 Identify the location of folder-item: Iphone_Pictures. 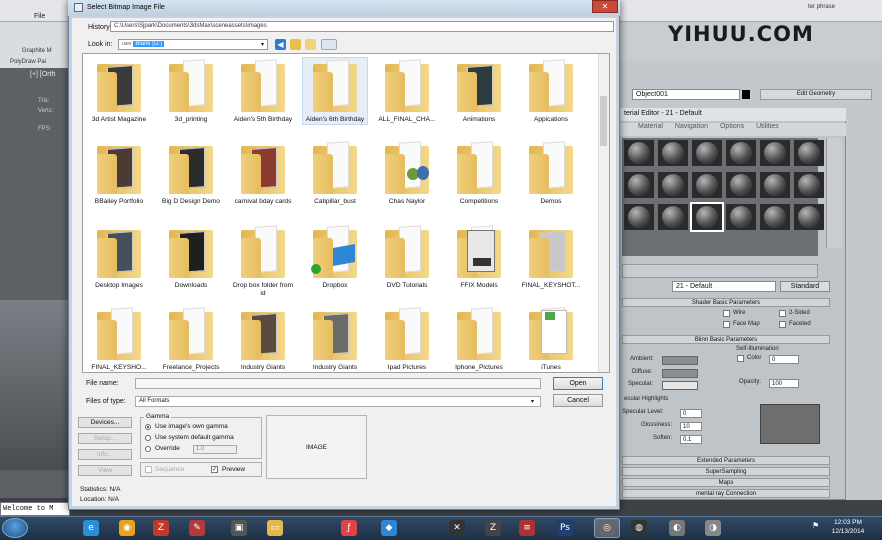
(479, 339).